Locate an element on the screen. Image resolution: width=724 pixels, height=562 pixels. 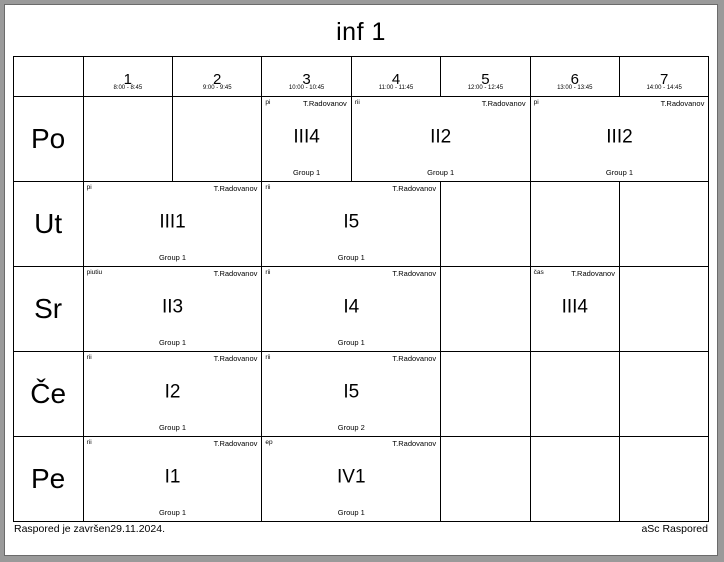
slot-po-4-5: rii T.Radovanov II2 Group 1 is located at coordinates (440, 139).